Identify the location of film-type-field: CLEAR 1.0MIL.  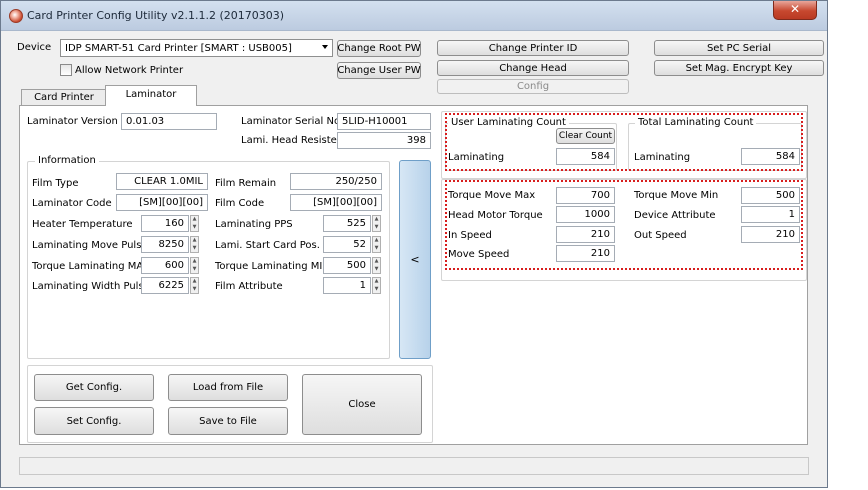
(162, 181).